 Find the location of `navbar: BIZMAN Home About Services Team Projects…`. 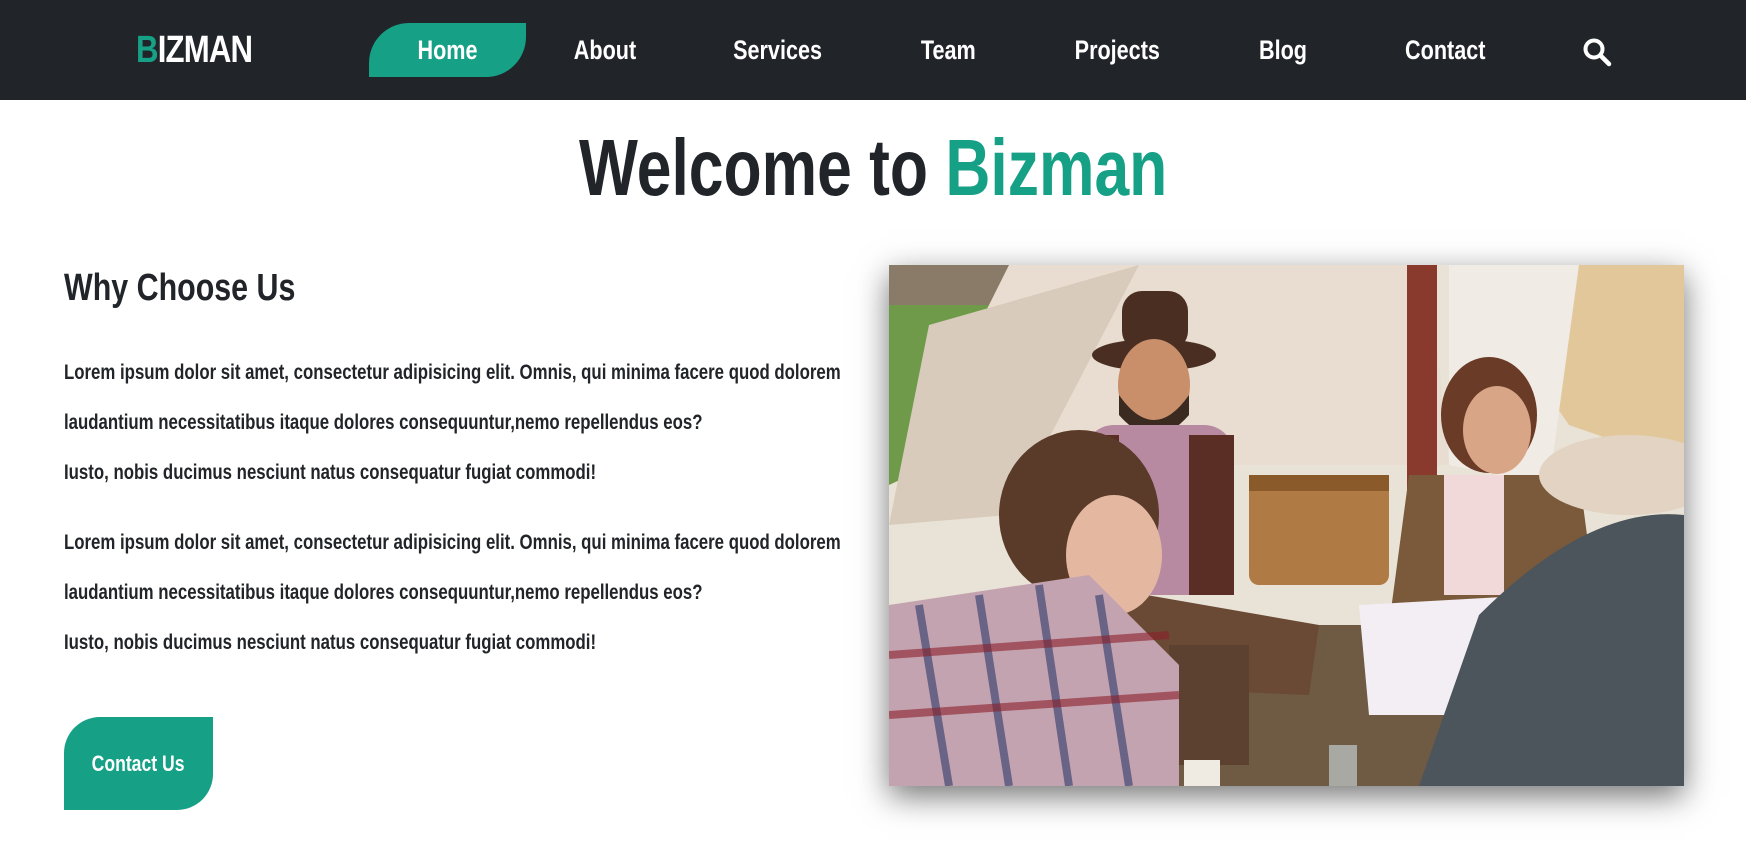

navbar: BIZMAN Home About Services Team Projects… is located at coordinates (873, 50).